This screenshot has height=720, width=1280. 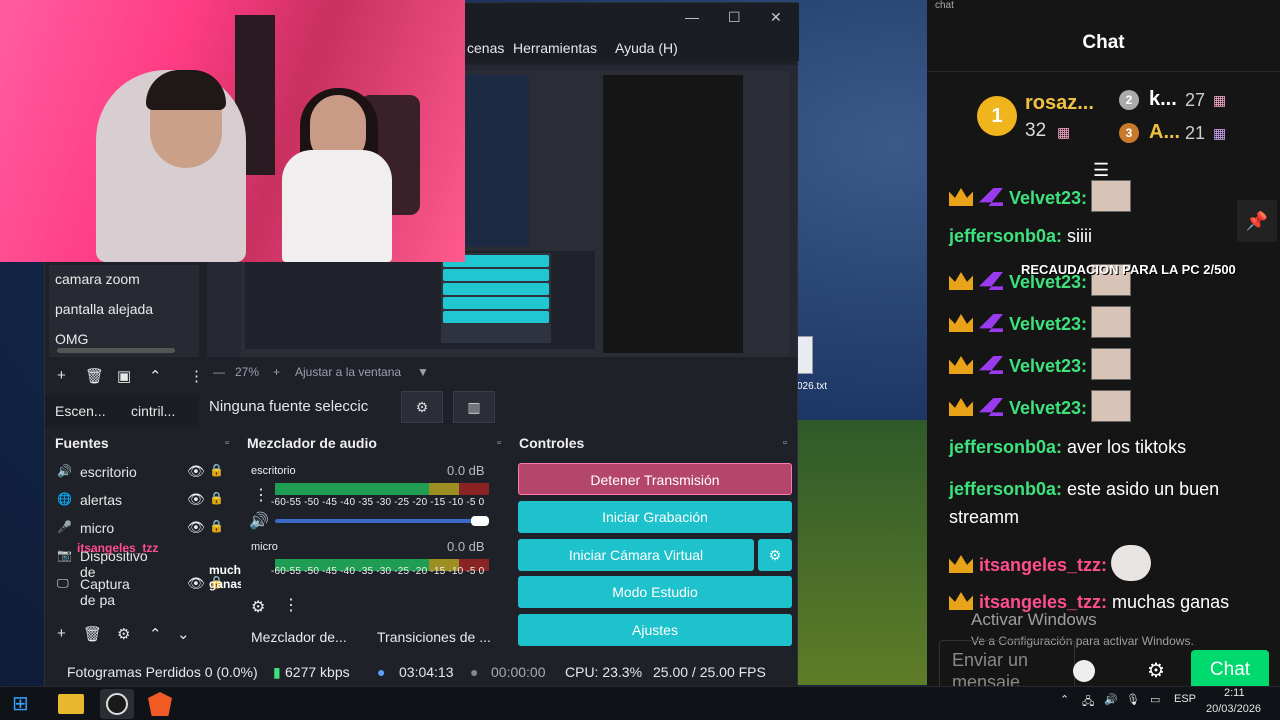 I want to click on menu-herramientas: Herramientas, so click(x=555, y=48).